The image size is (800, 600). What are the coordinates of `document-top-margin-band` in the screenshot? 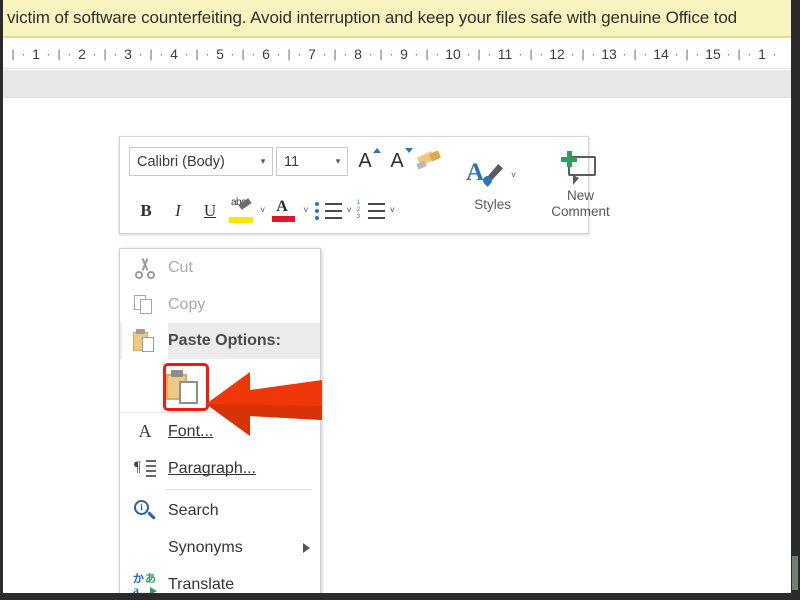 It's located at (397, 84).